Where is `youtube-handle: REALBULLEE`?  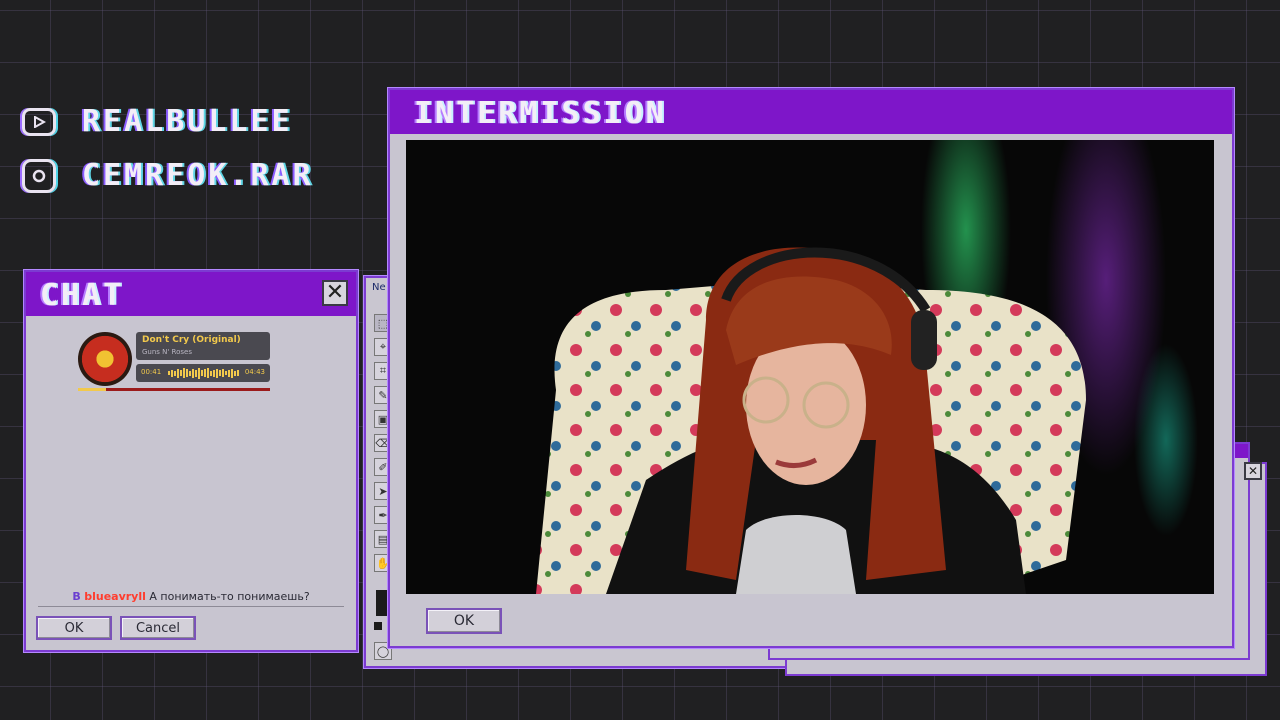
youtube-handle: REALBULLEE is located at coordinates (157, 121).